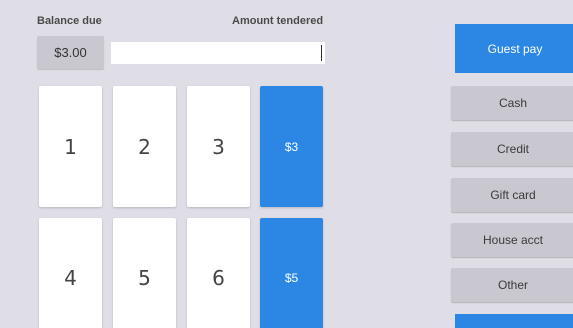  I want to click on keypad-key-1: 1, so click(70, 146).